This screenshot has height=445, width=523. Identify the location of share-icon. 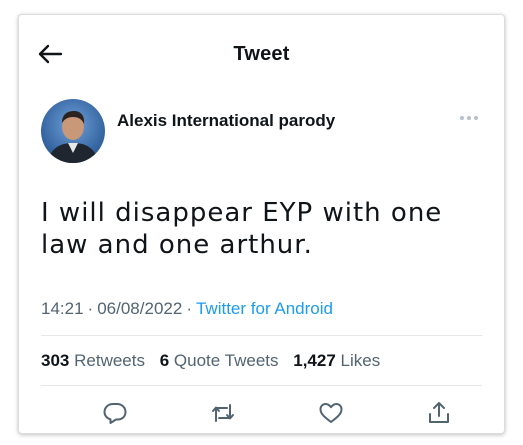
(439, 413).